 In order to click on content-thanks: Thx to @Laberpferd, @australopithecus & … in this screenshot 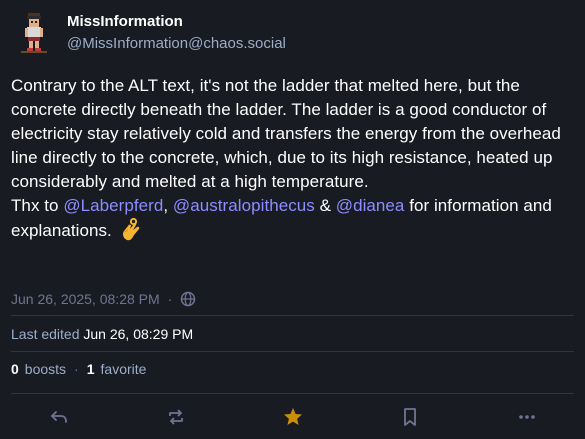, I will do `click(294, 218)`.